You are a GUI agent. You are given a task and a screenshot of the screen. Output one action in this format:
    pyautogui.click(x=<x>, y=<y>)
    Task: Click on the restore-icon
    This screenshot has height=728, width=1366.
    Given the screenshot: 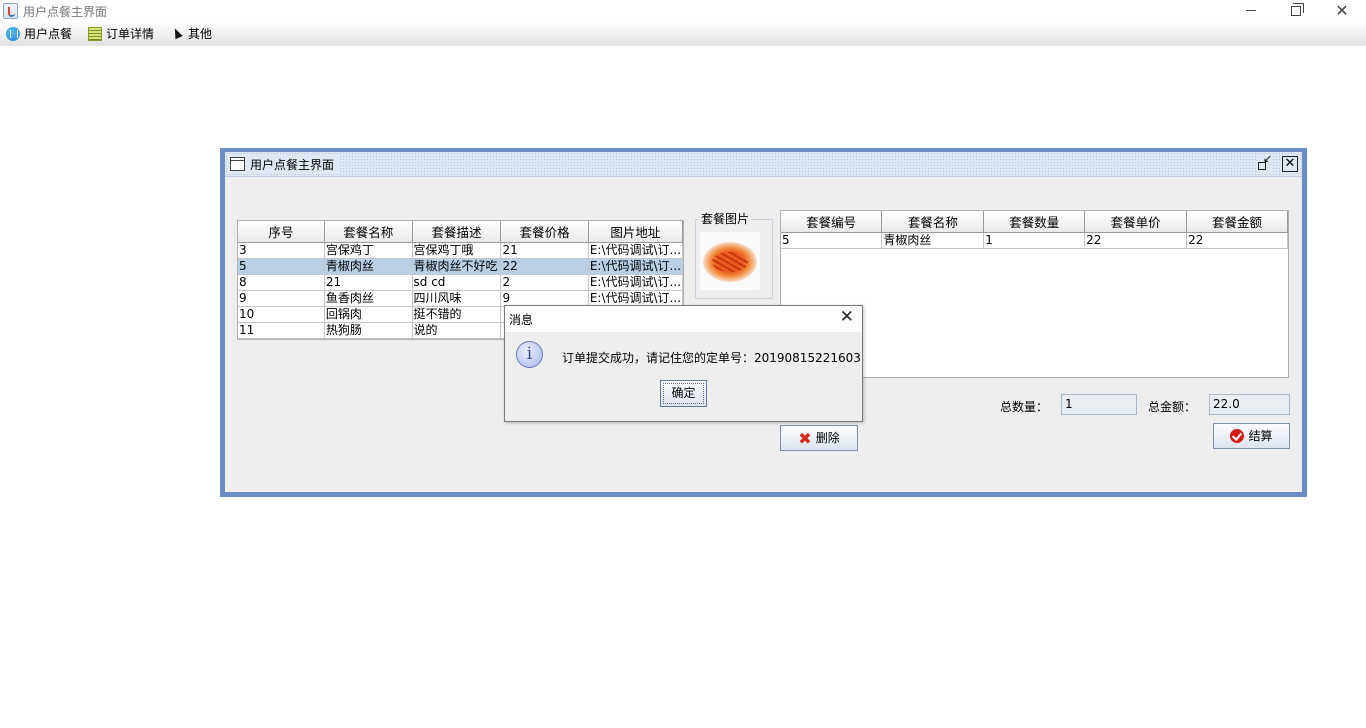 What is the action you would take?
    pyautogui.click(x=1297, y=9)
    